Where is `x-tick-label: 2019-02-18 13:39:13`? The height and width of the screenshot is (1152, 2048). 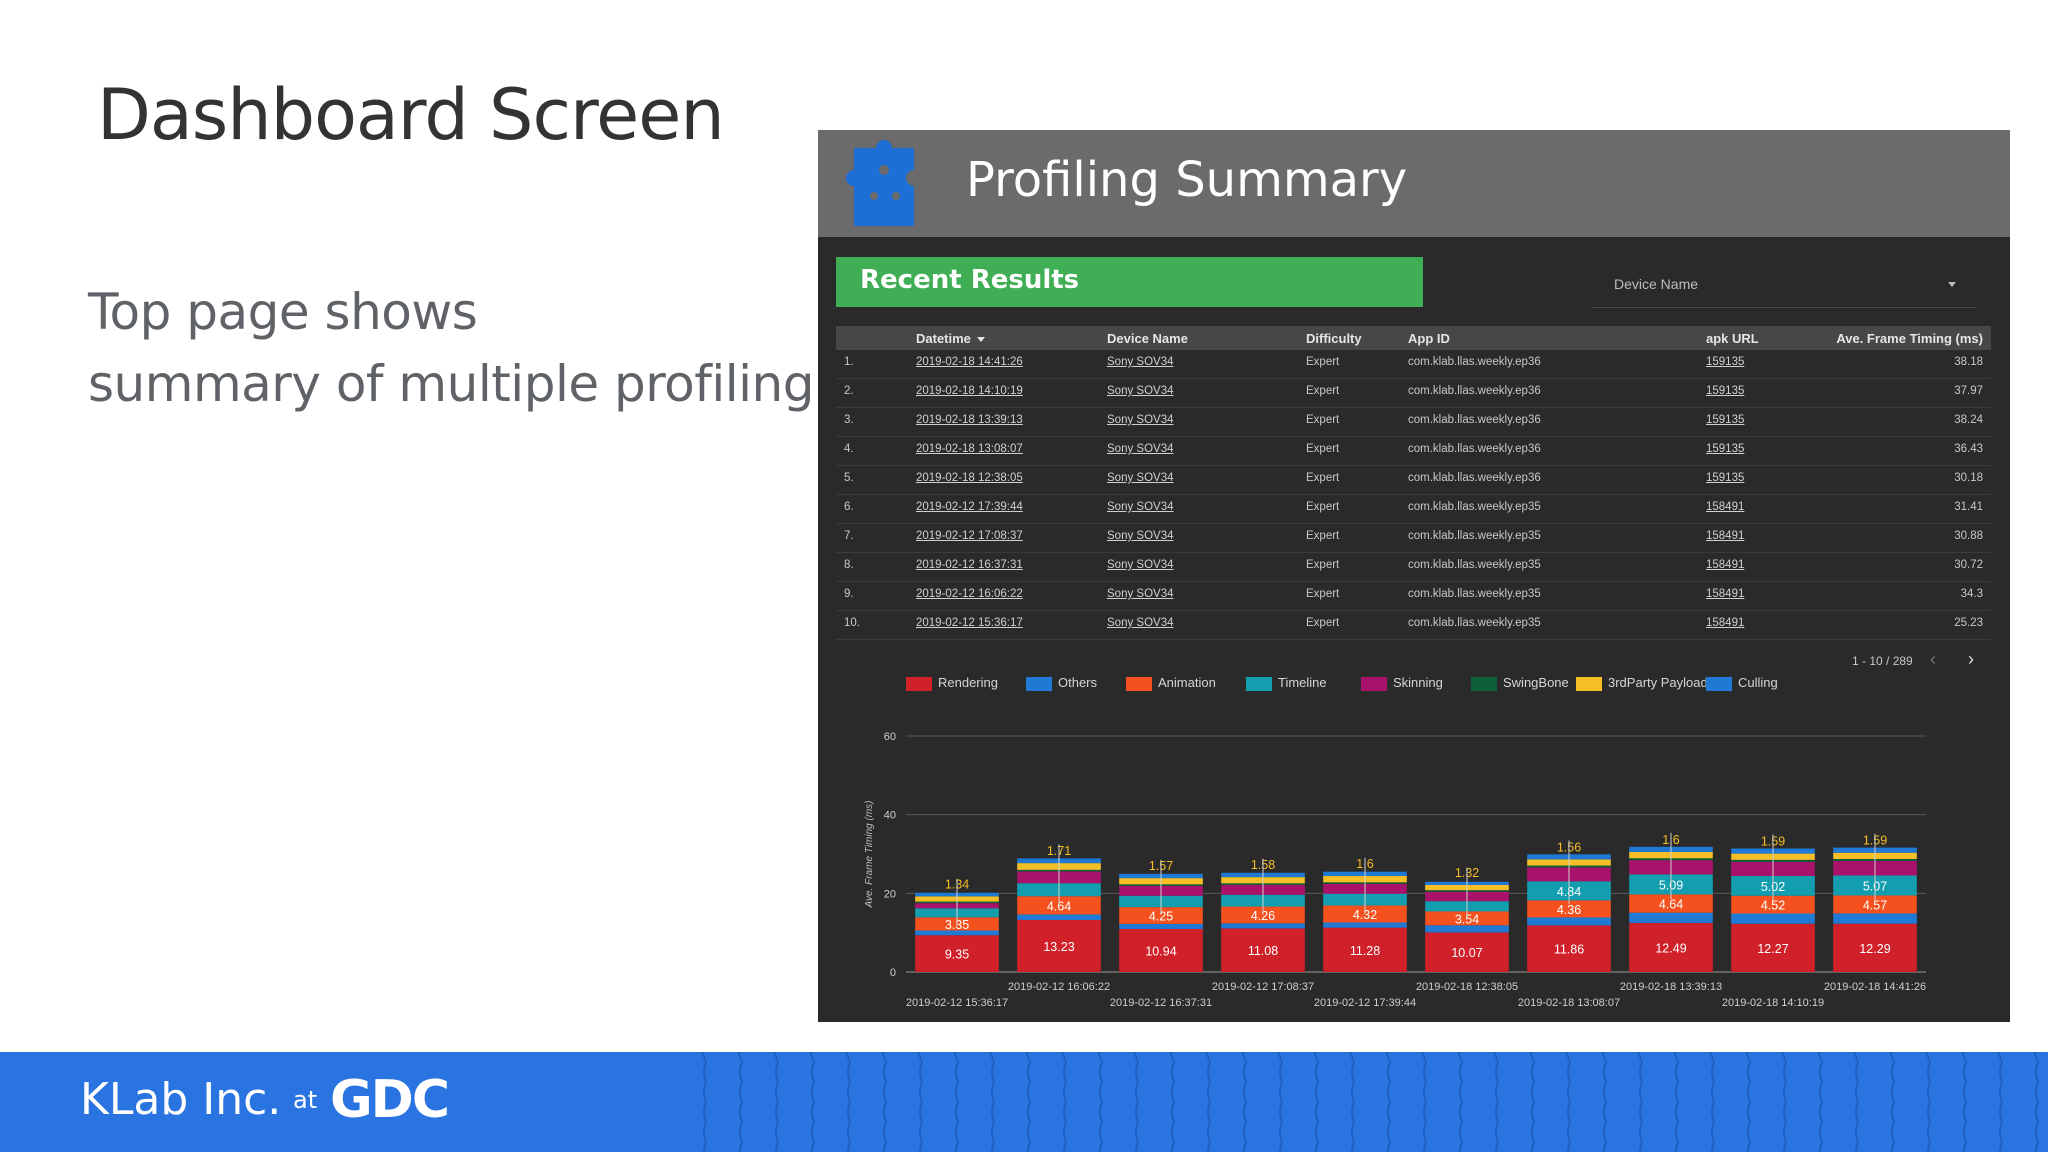 x-tick-label: 2019-02-18 13:39:13 is located at coordinates (1671, 987).